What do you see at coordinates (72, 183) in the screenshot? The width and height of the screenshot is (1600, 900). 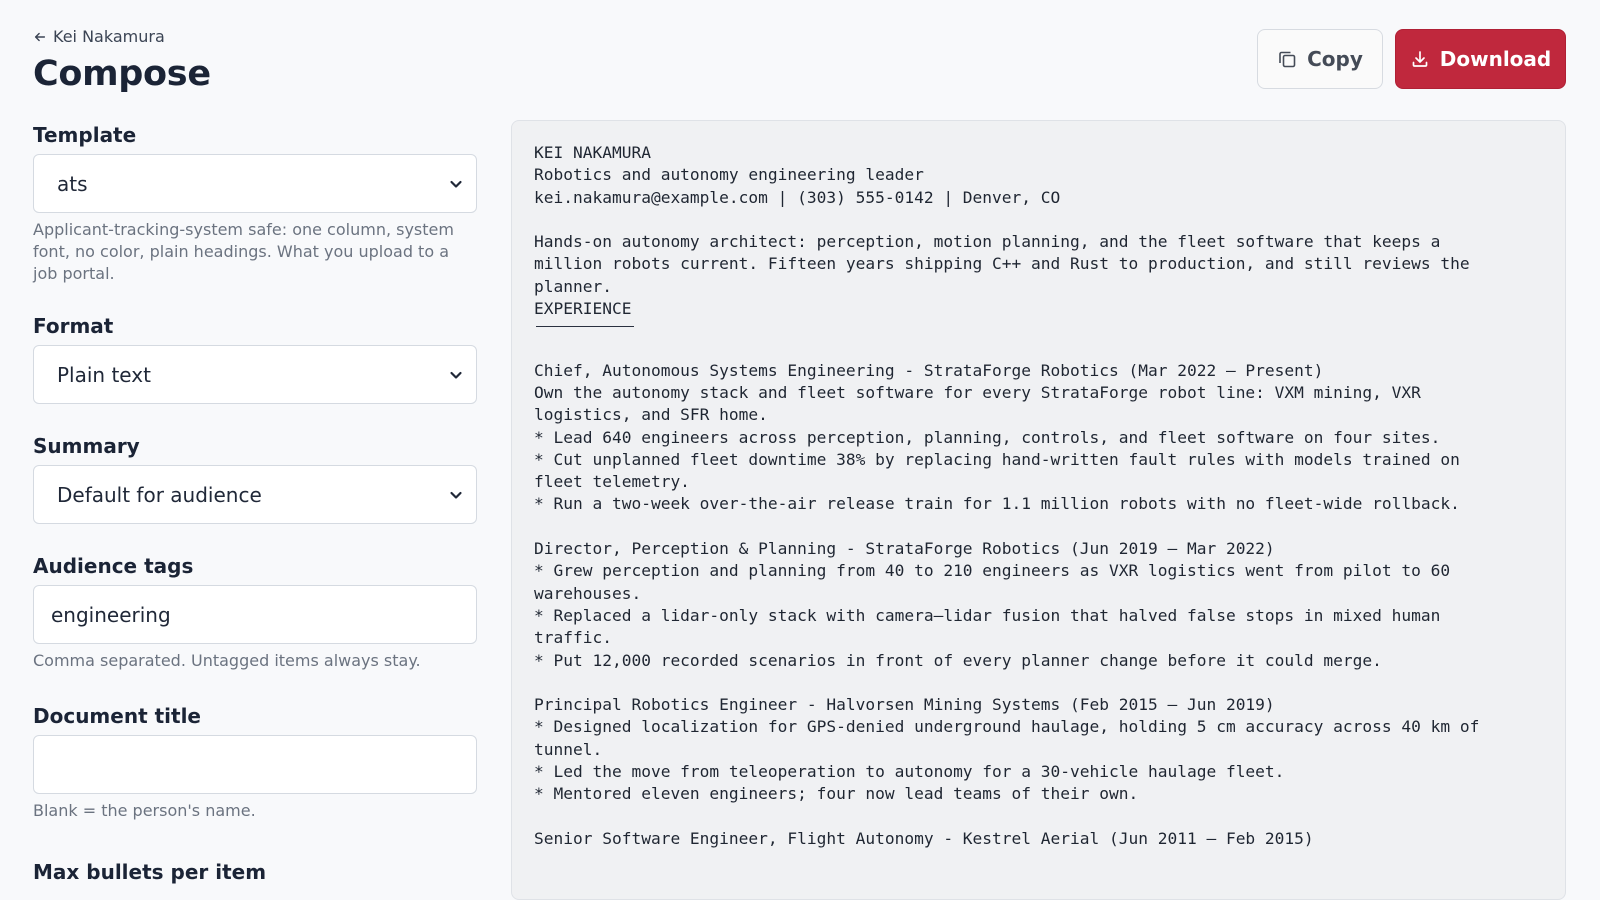 I see `template-select-value: ats` at bounding box center [72, 183].